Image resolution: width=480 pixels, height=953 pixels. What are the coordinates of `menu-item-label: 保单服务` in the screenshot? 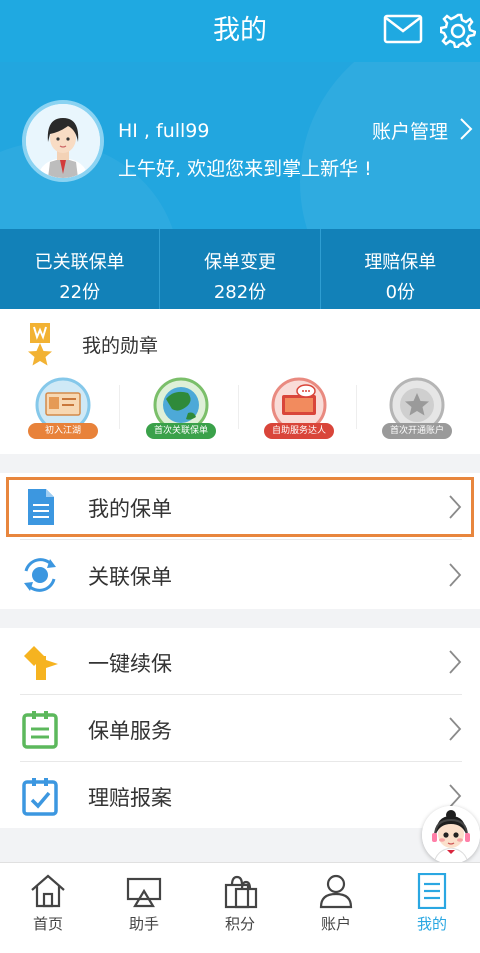 It's located at (130, 731).